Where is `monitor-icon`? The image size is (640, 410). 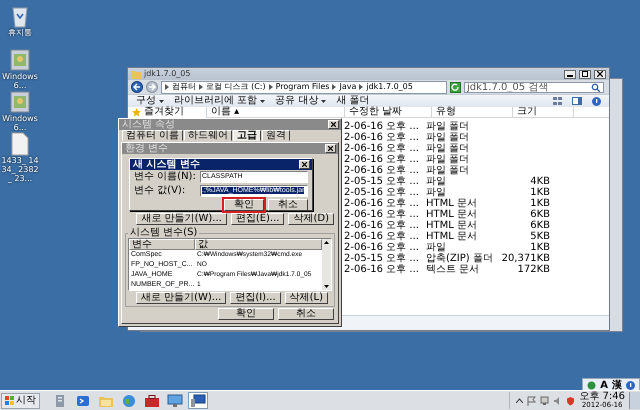 monitor-icon is located at coordinates (175, 401).